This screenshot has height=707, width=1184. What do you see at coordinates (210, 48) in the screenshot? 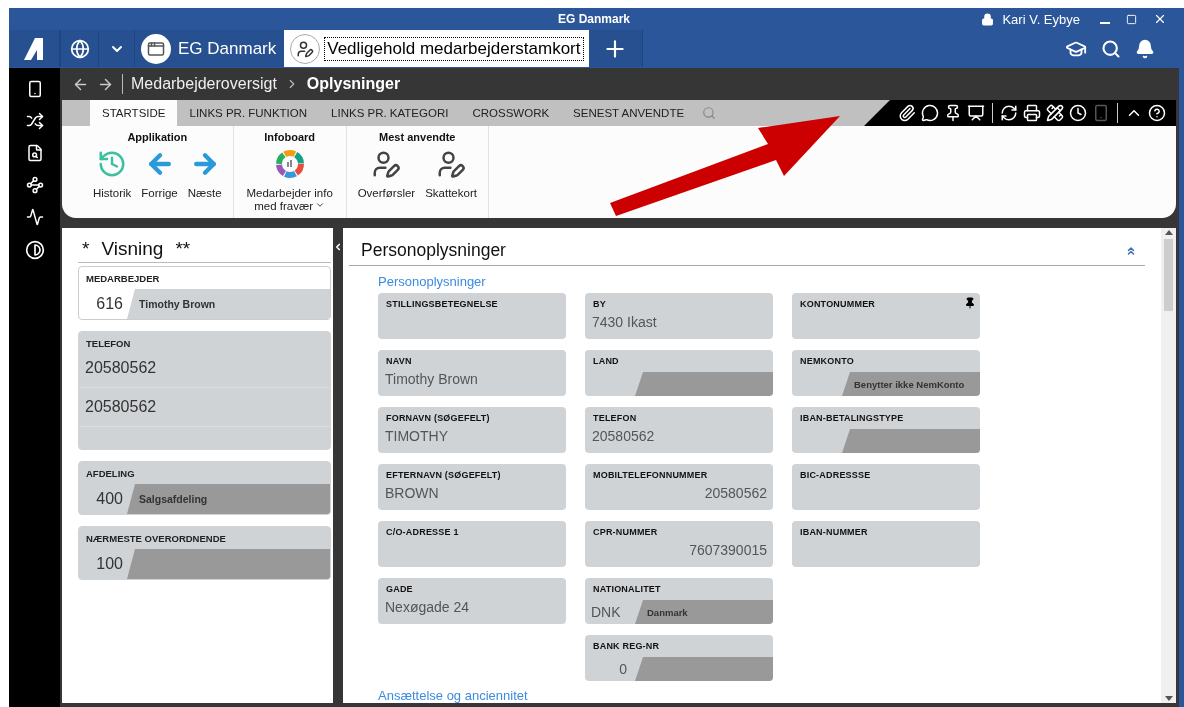
I see `app-tab: EG Danmark` at bounding box center [210, 48].